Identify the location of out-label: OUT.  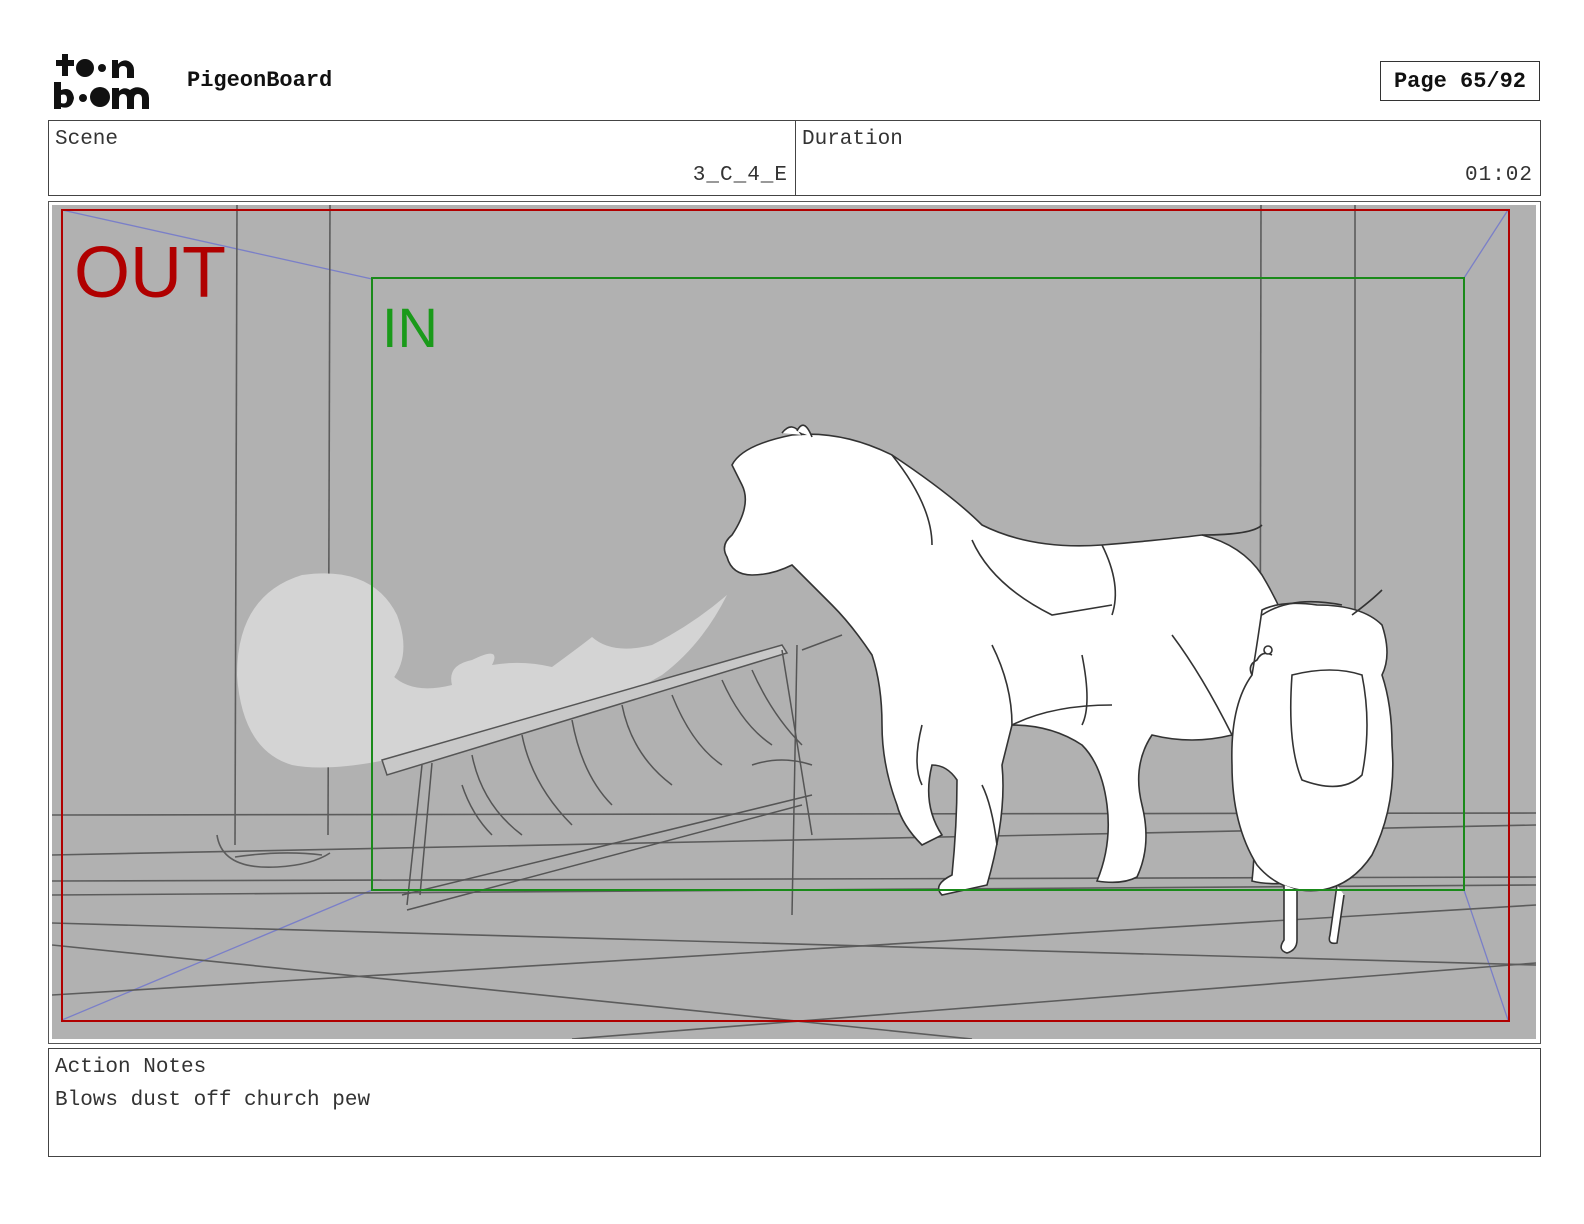
(150, 273).